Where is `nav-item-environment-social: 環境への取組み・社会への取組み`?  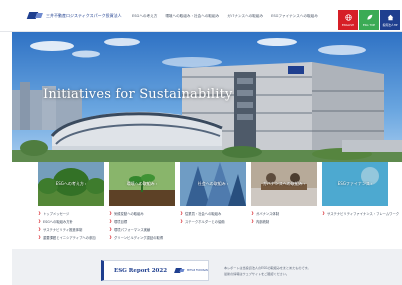
nav-item-environment-social: 環境への取組み・社会への取組み is located at coordinates (192, 16).